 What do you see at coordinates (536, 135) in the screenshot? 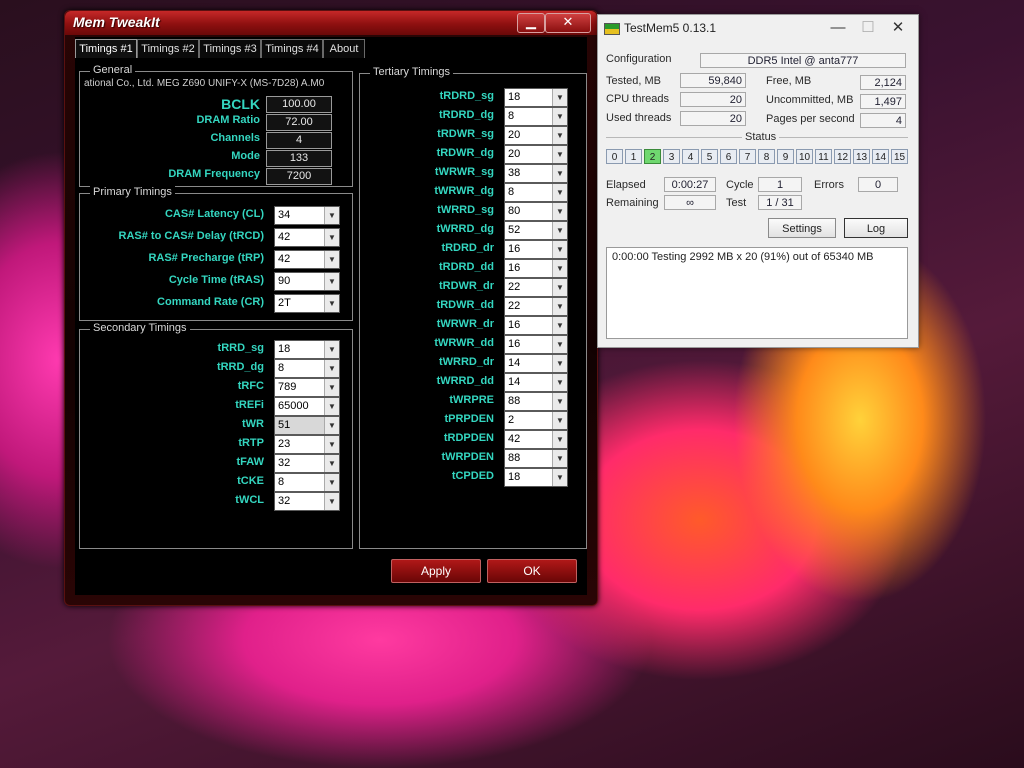
I see `trdwr-sg-select: 20 ▼` at bounding box center [536, 135].